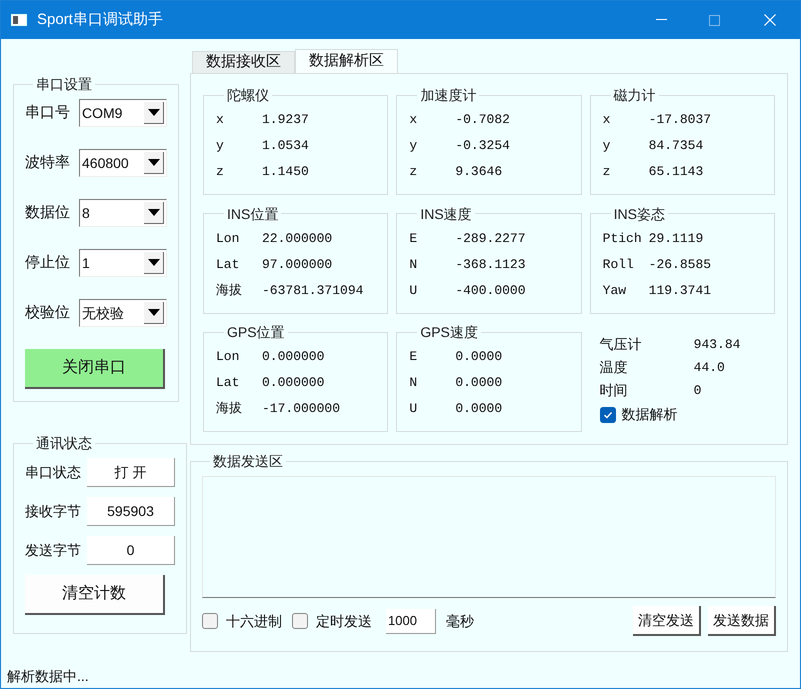 The image size is (801, 689). I want to click on dropdown: 无校验, so click(123, 313).